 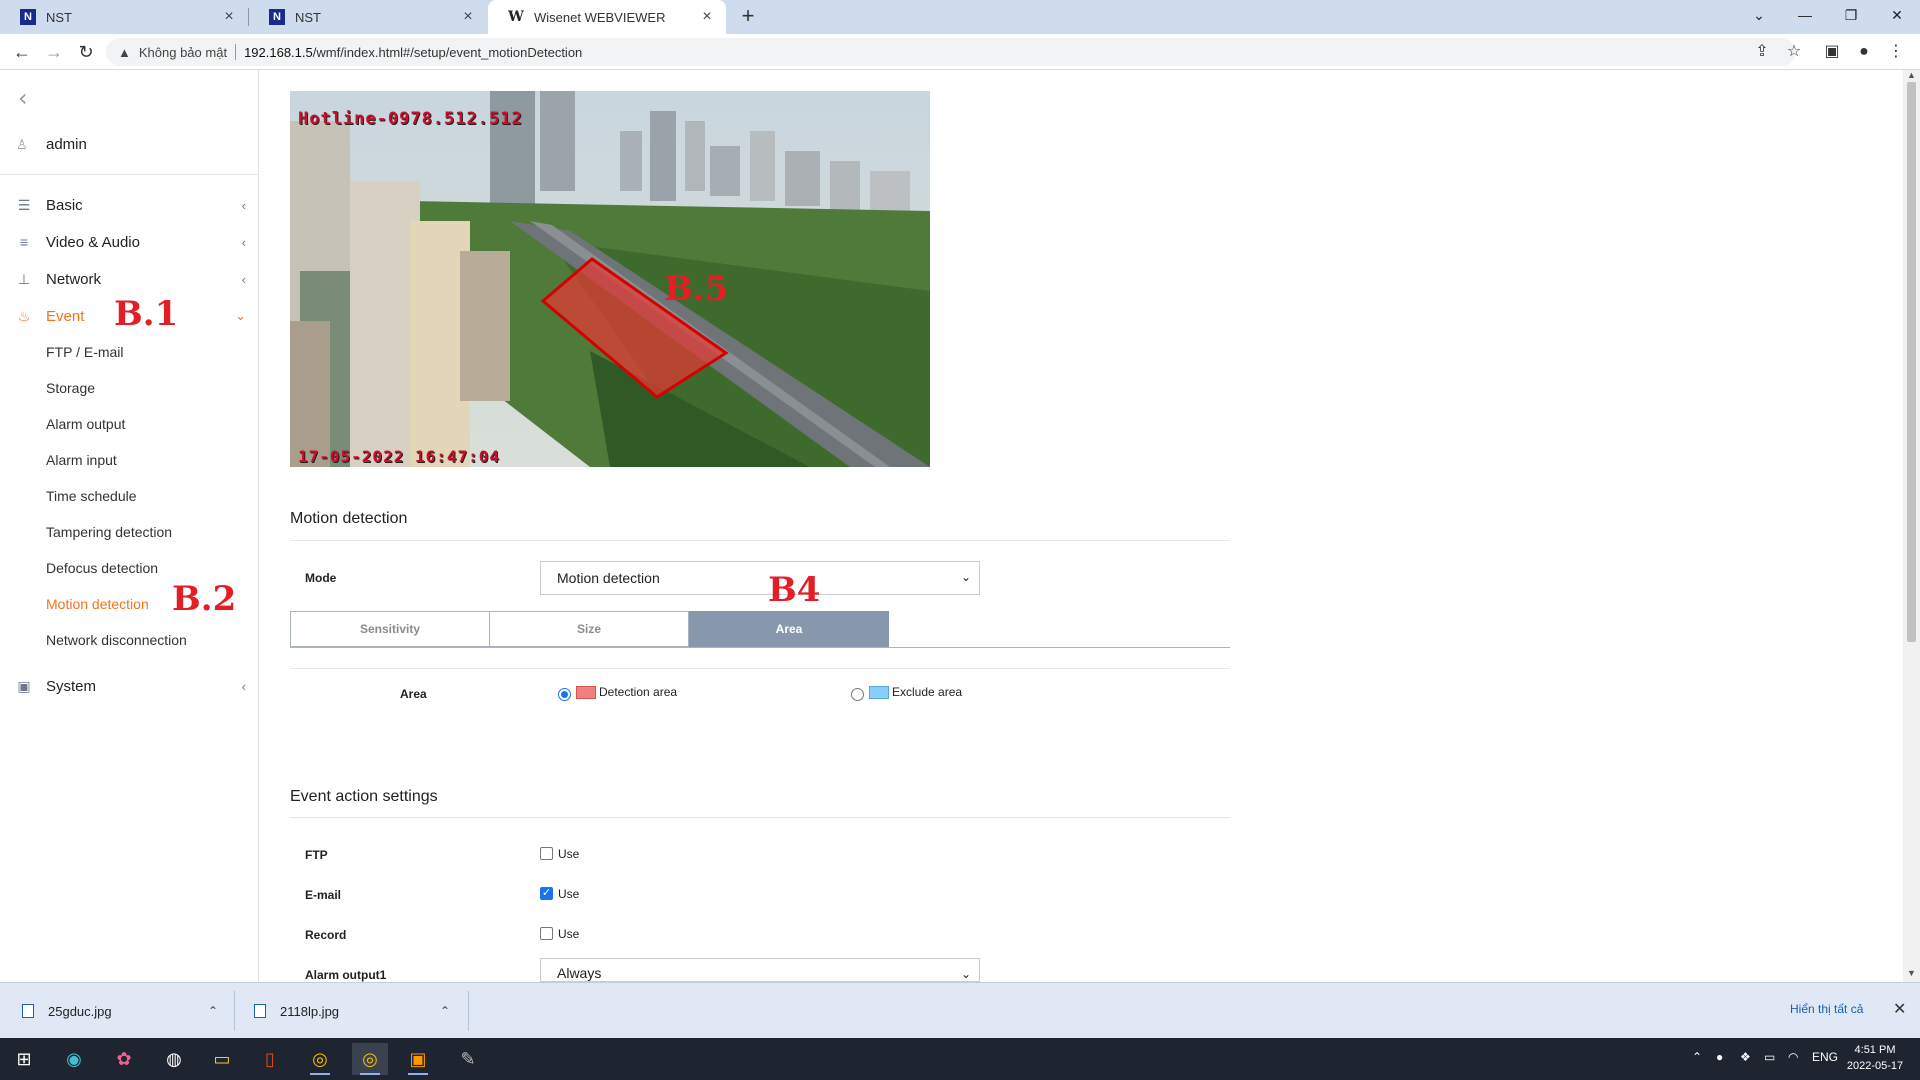 What do you see at coordinates (569, 854) in the screenshot?
I see `ftp-use-label: Use` at bounding box center [569, 854].